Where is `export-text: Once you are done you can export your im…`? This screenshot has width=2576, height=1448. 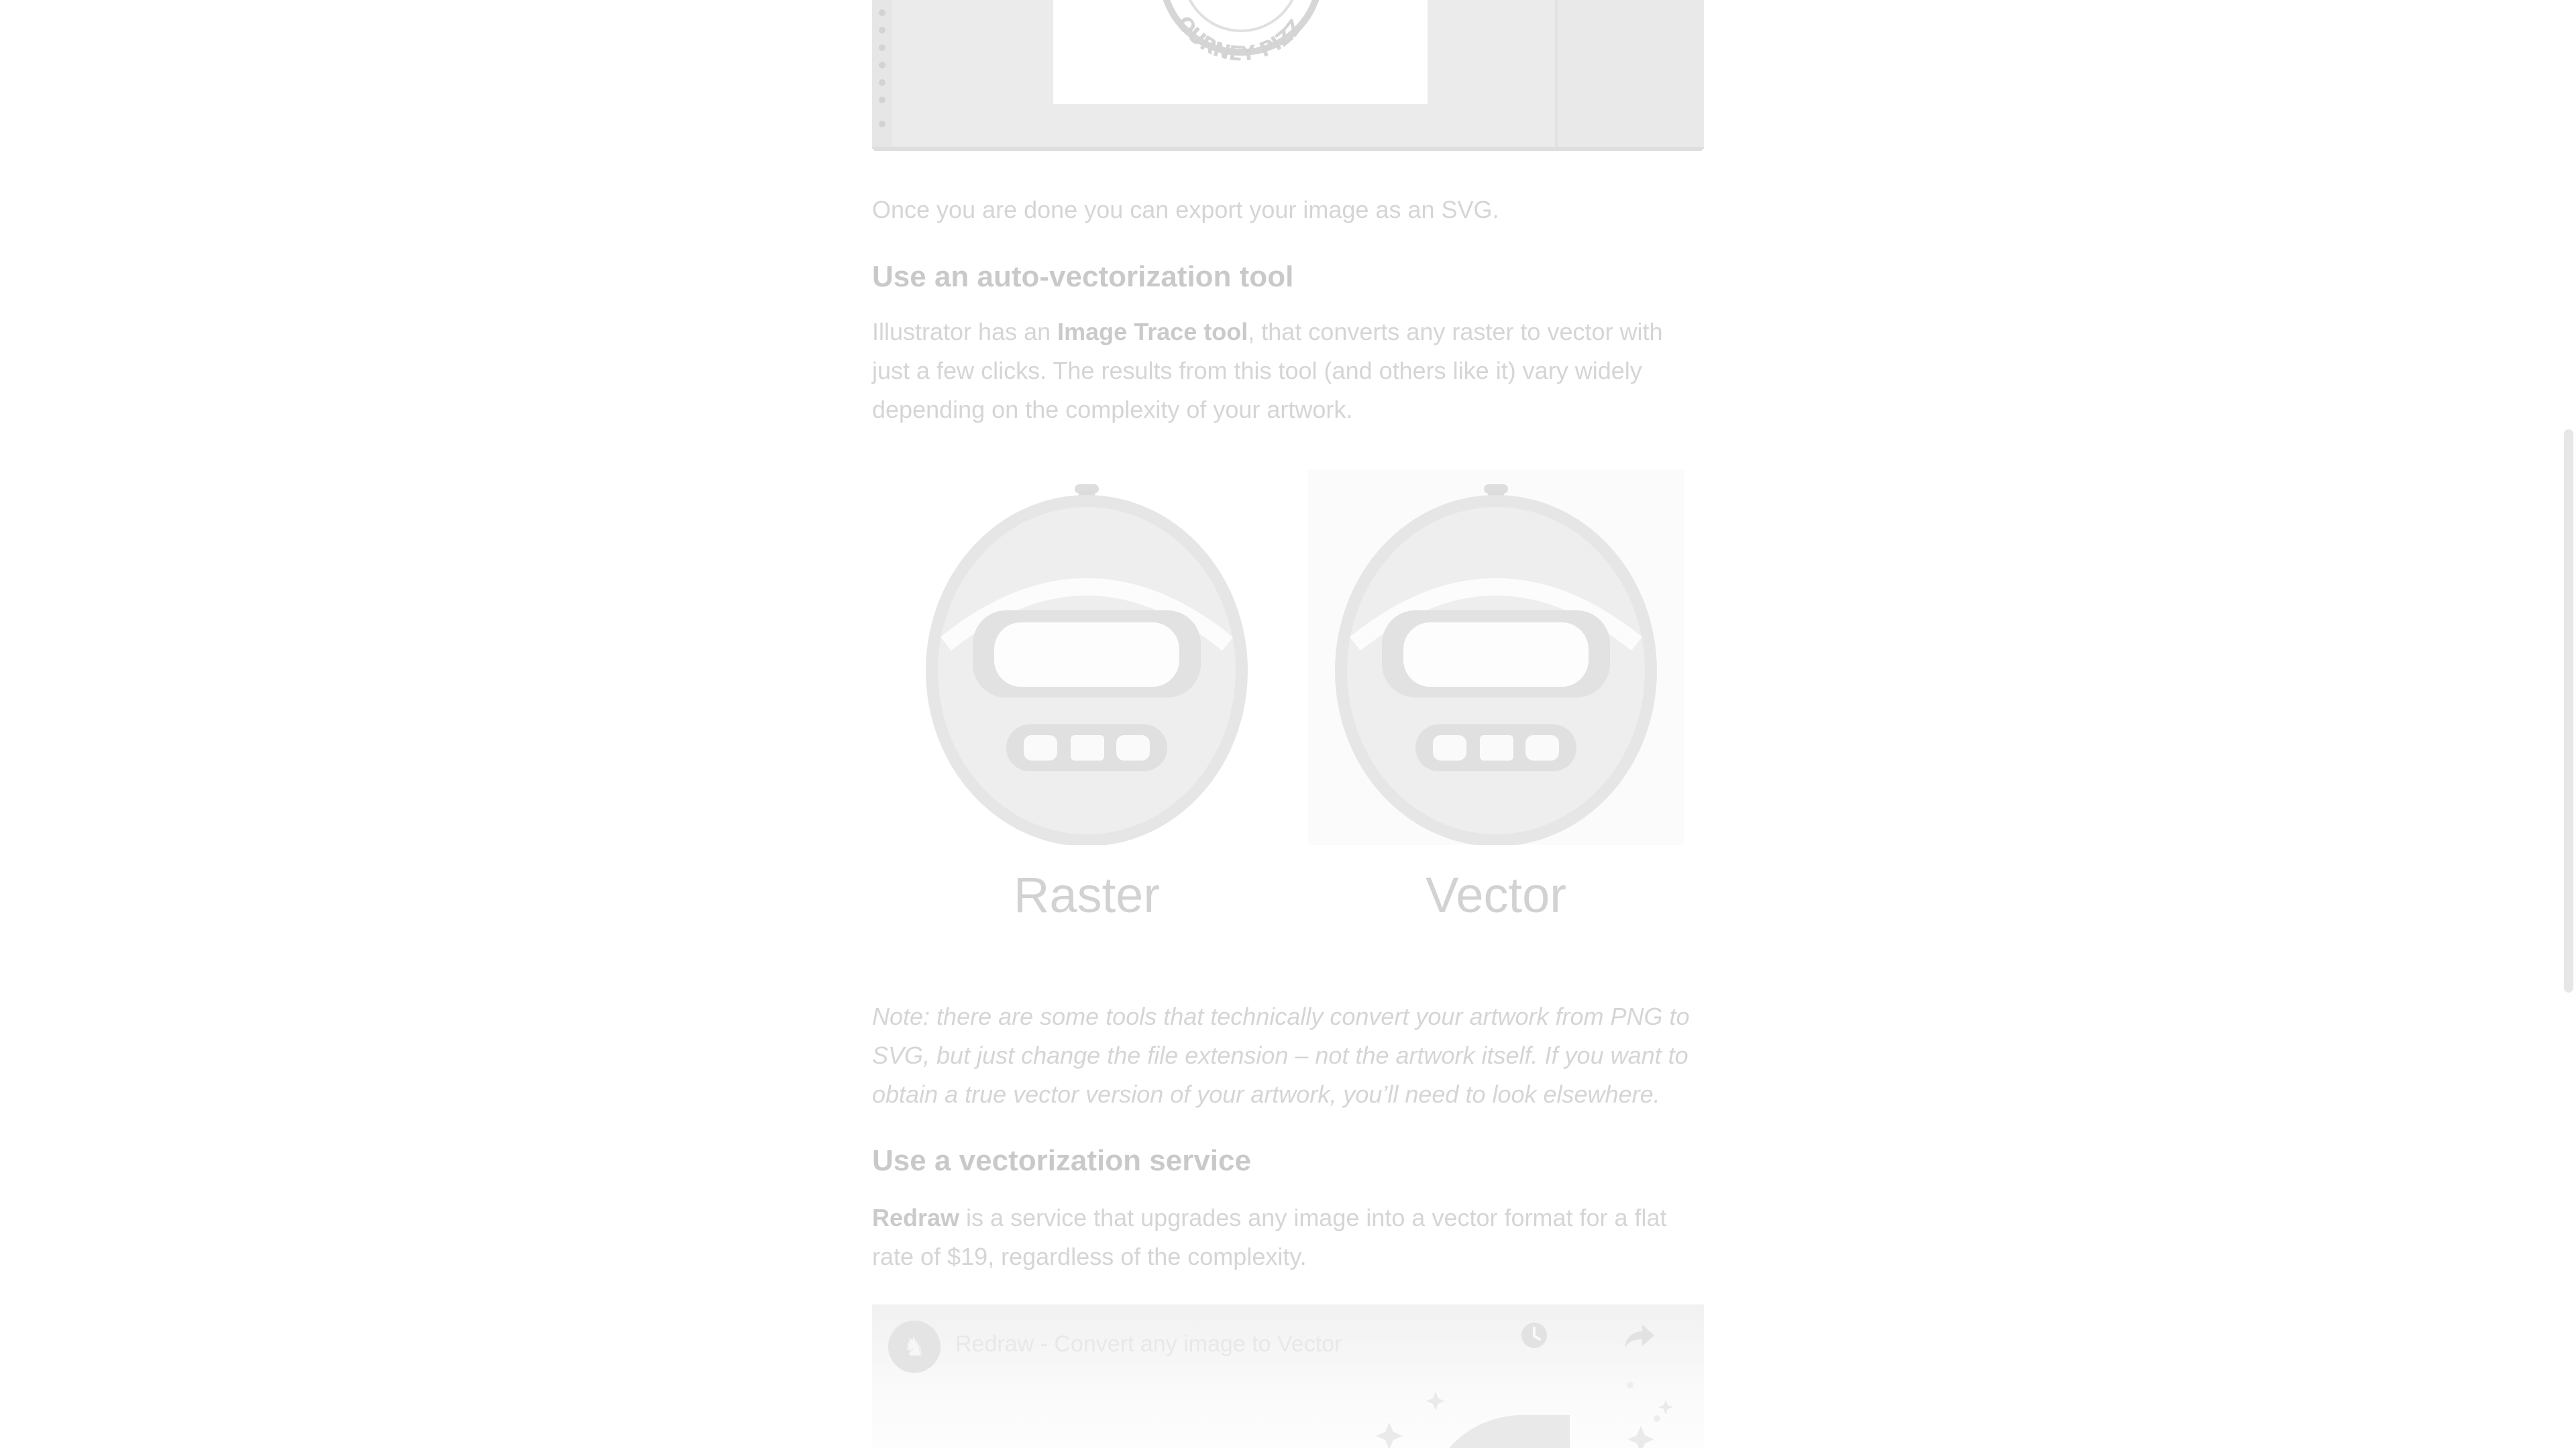 export-text: Once you are done you can export your im… is located at coordinates (1185, 209).